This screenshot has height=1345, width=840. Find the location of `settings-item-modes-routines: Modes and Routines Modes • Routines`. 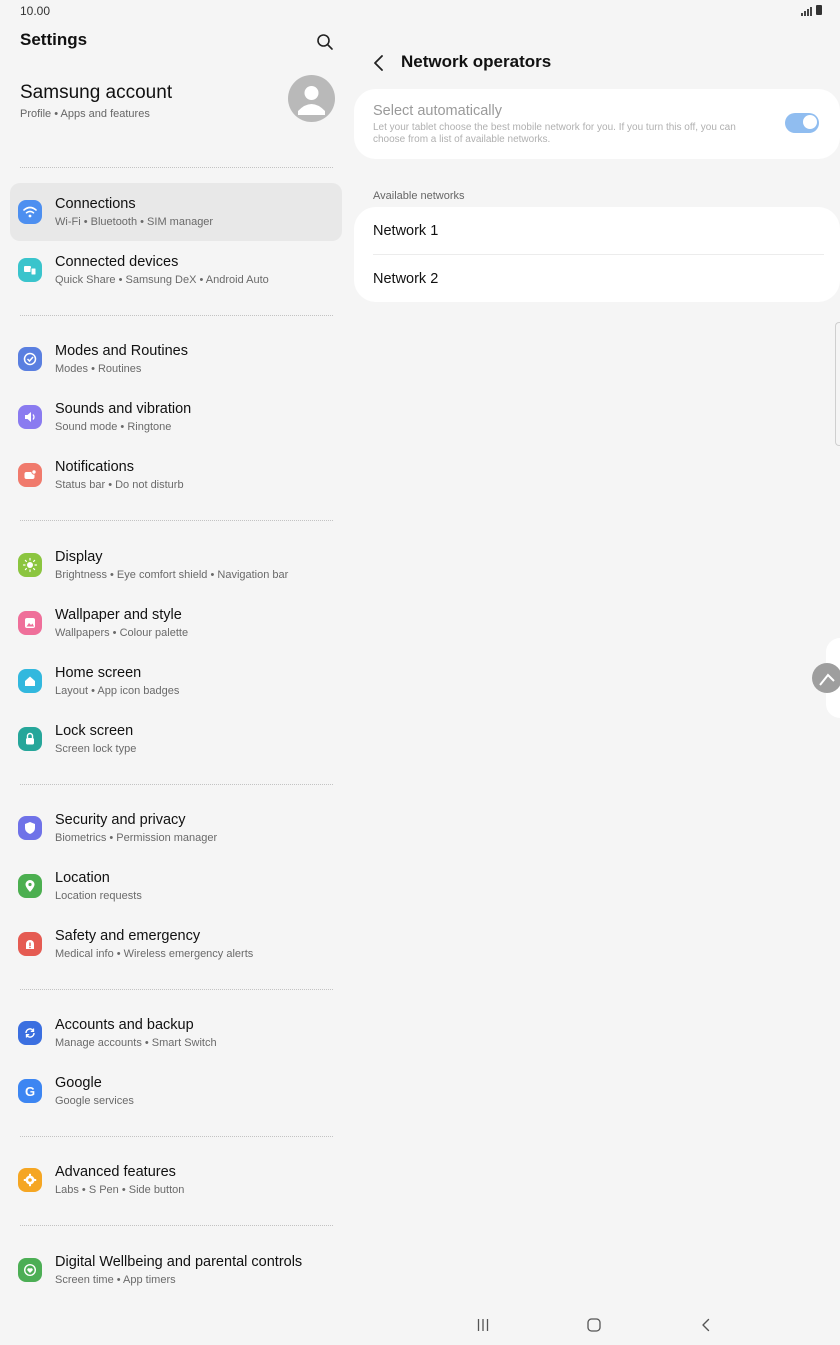

settings-item-modes-routines: Modes and Routines Modes • Routines is located at coordinates (176, 359).